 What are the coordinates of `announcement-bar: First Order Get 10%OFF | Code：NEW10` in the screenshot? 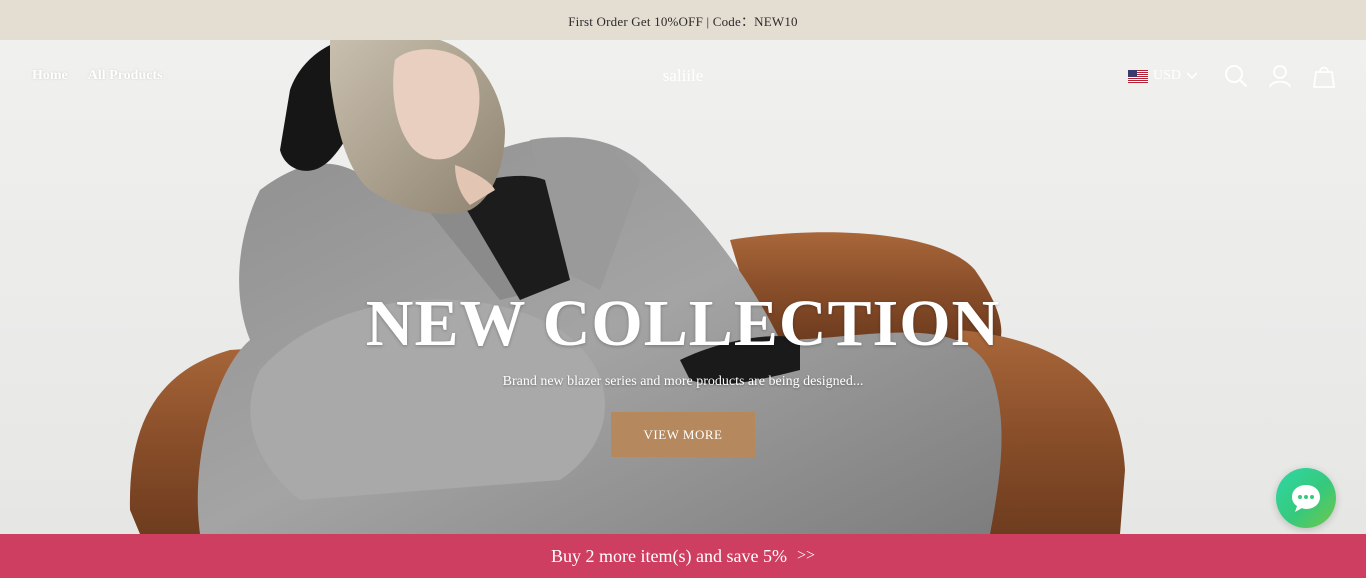 It's located at (683, 20).